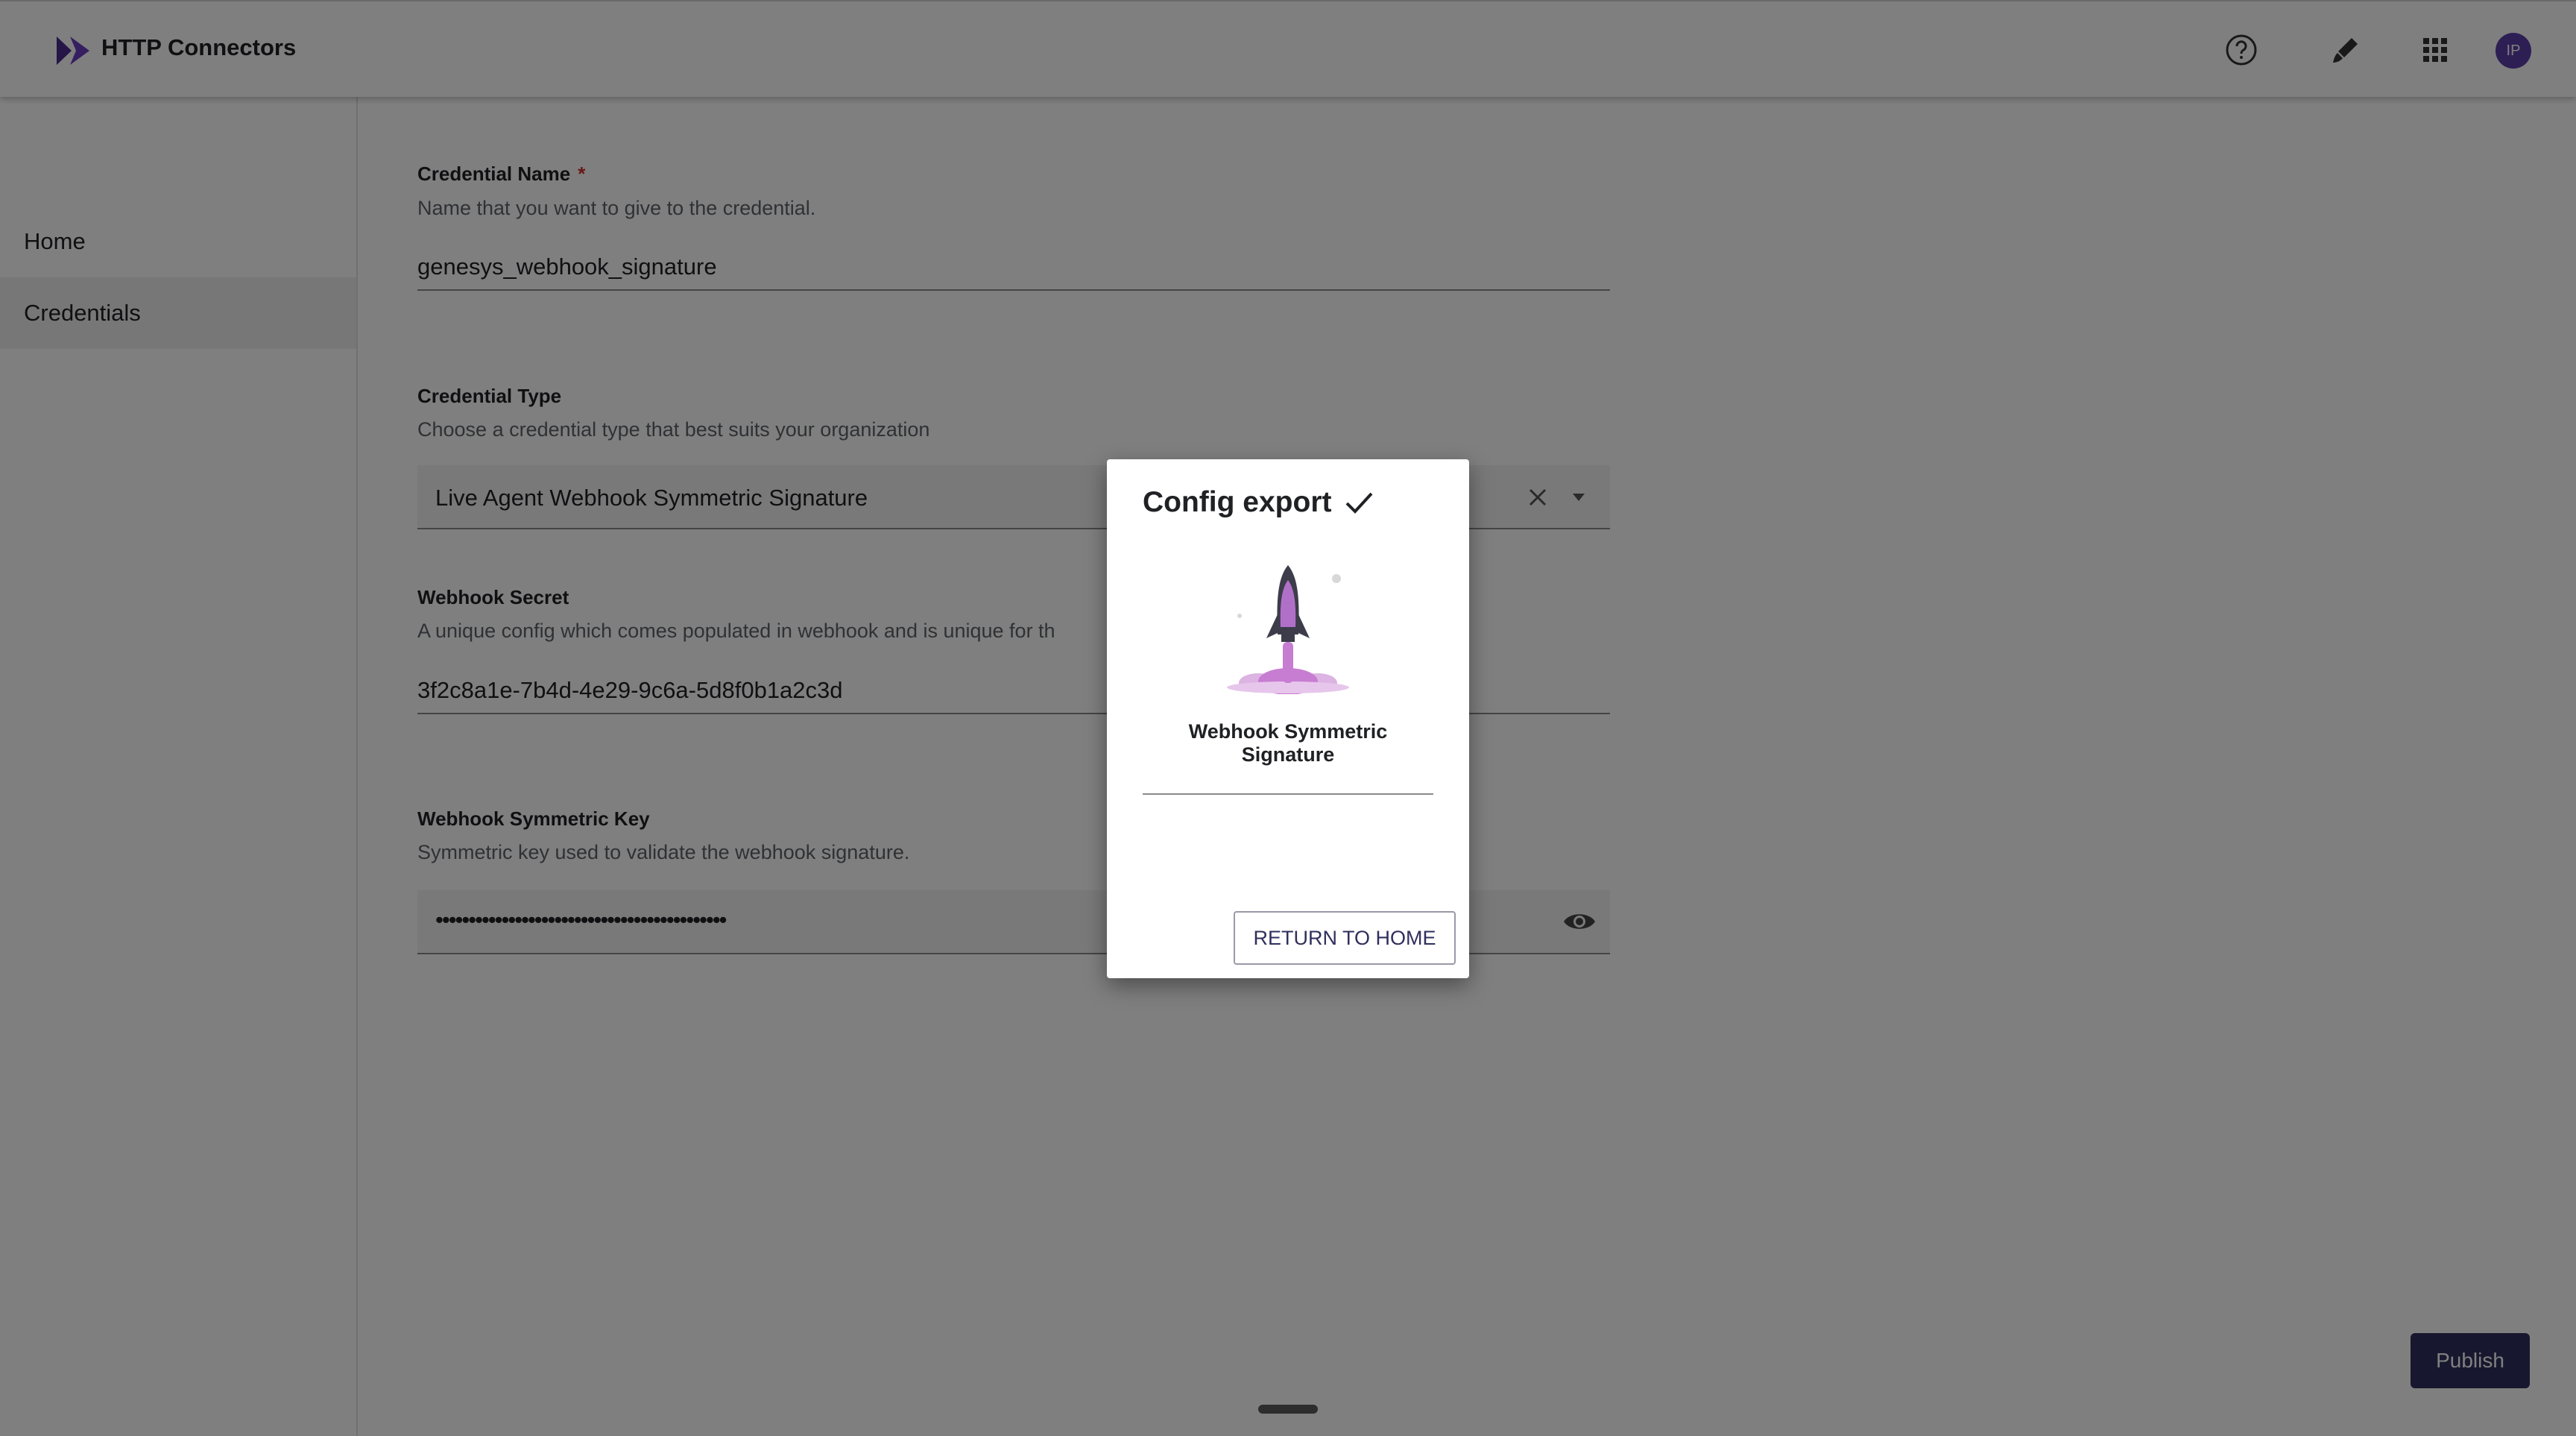  Describe the element at coordinates (1359, 503) in the screenshot. I see `checkmark-icon` at that location.